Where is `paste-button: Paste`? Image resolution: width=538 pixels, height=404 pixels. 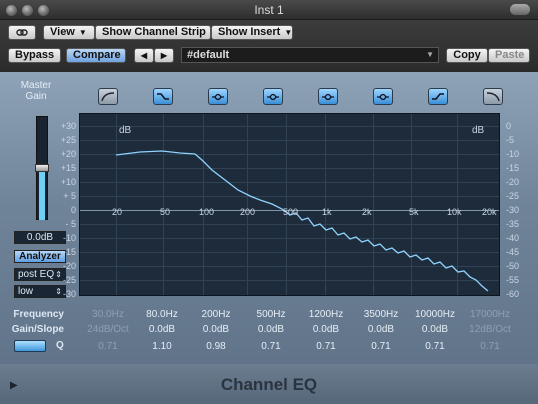 paste-button: Paste is located at coordinates (509, 55).